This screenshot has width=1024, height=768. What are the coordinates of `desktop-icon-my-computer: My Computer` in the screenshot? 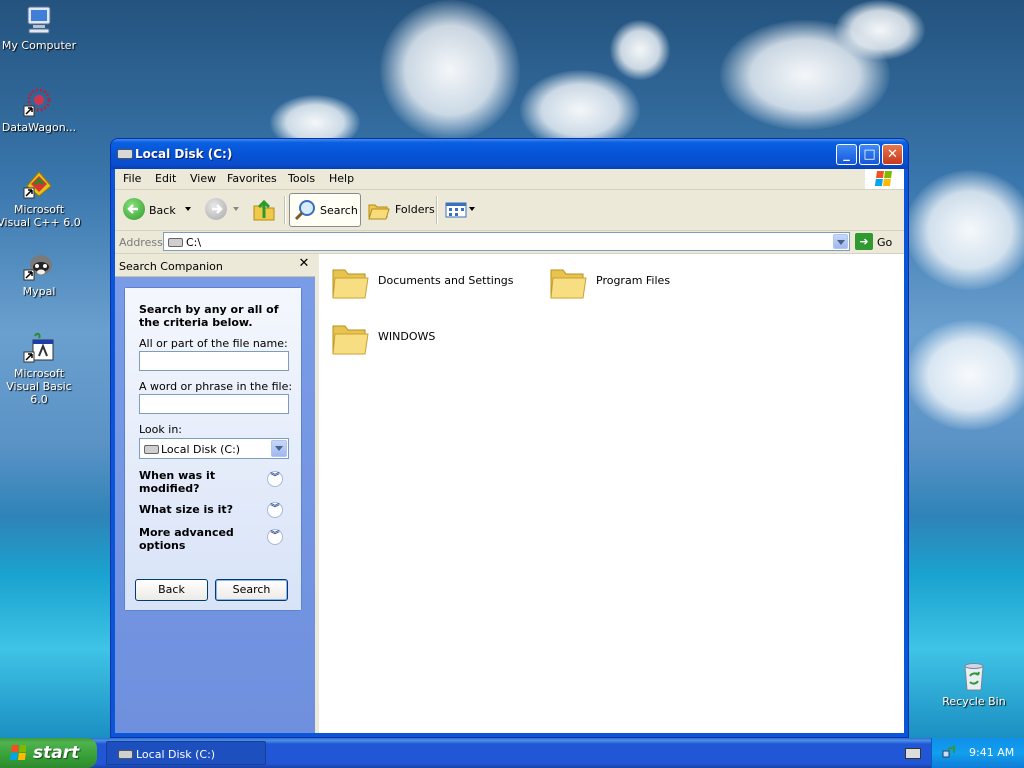 It's located at (40, 28).